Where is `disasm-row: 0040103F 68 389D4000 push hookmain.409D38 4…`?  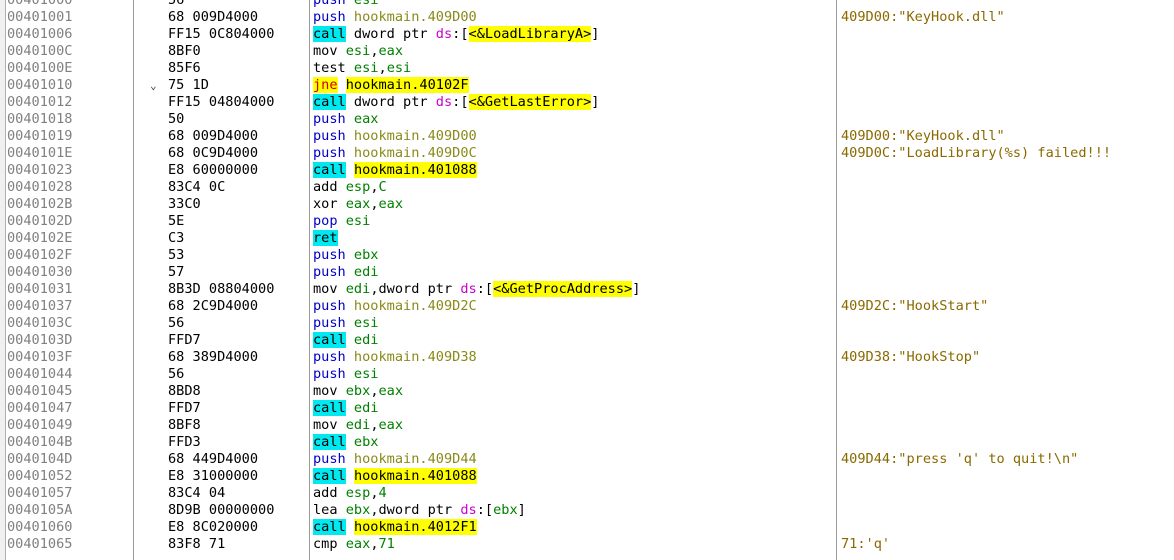
disasm-row: 0040103F 68 389D4000 push hookmain.409D38 4… is located at coordinates (587, 357).